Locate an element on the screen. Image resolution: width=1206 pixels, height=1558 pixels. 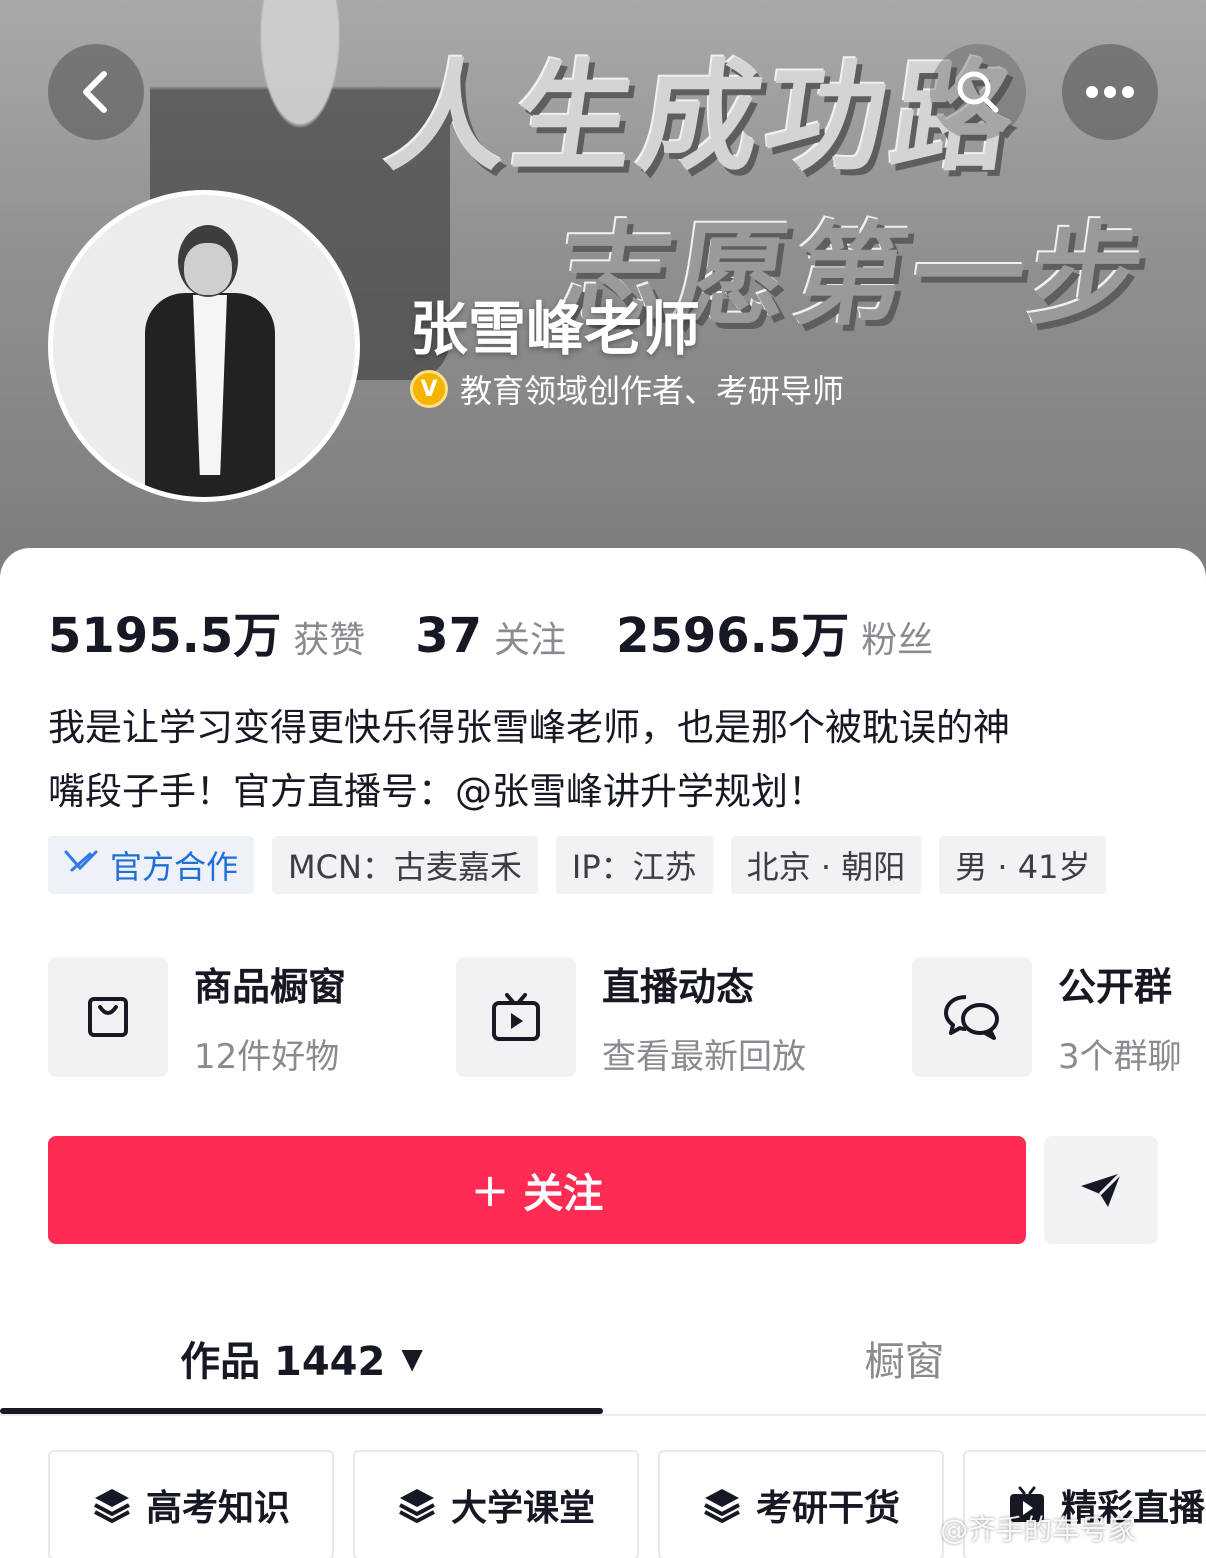
bio-line-1: 我是让学习变得更快乐得张雪峰老师，也是那个被耽误的神 is located at coordinates (529, 727).